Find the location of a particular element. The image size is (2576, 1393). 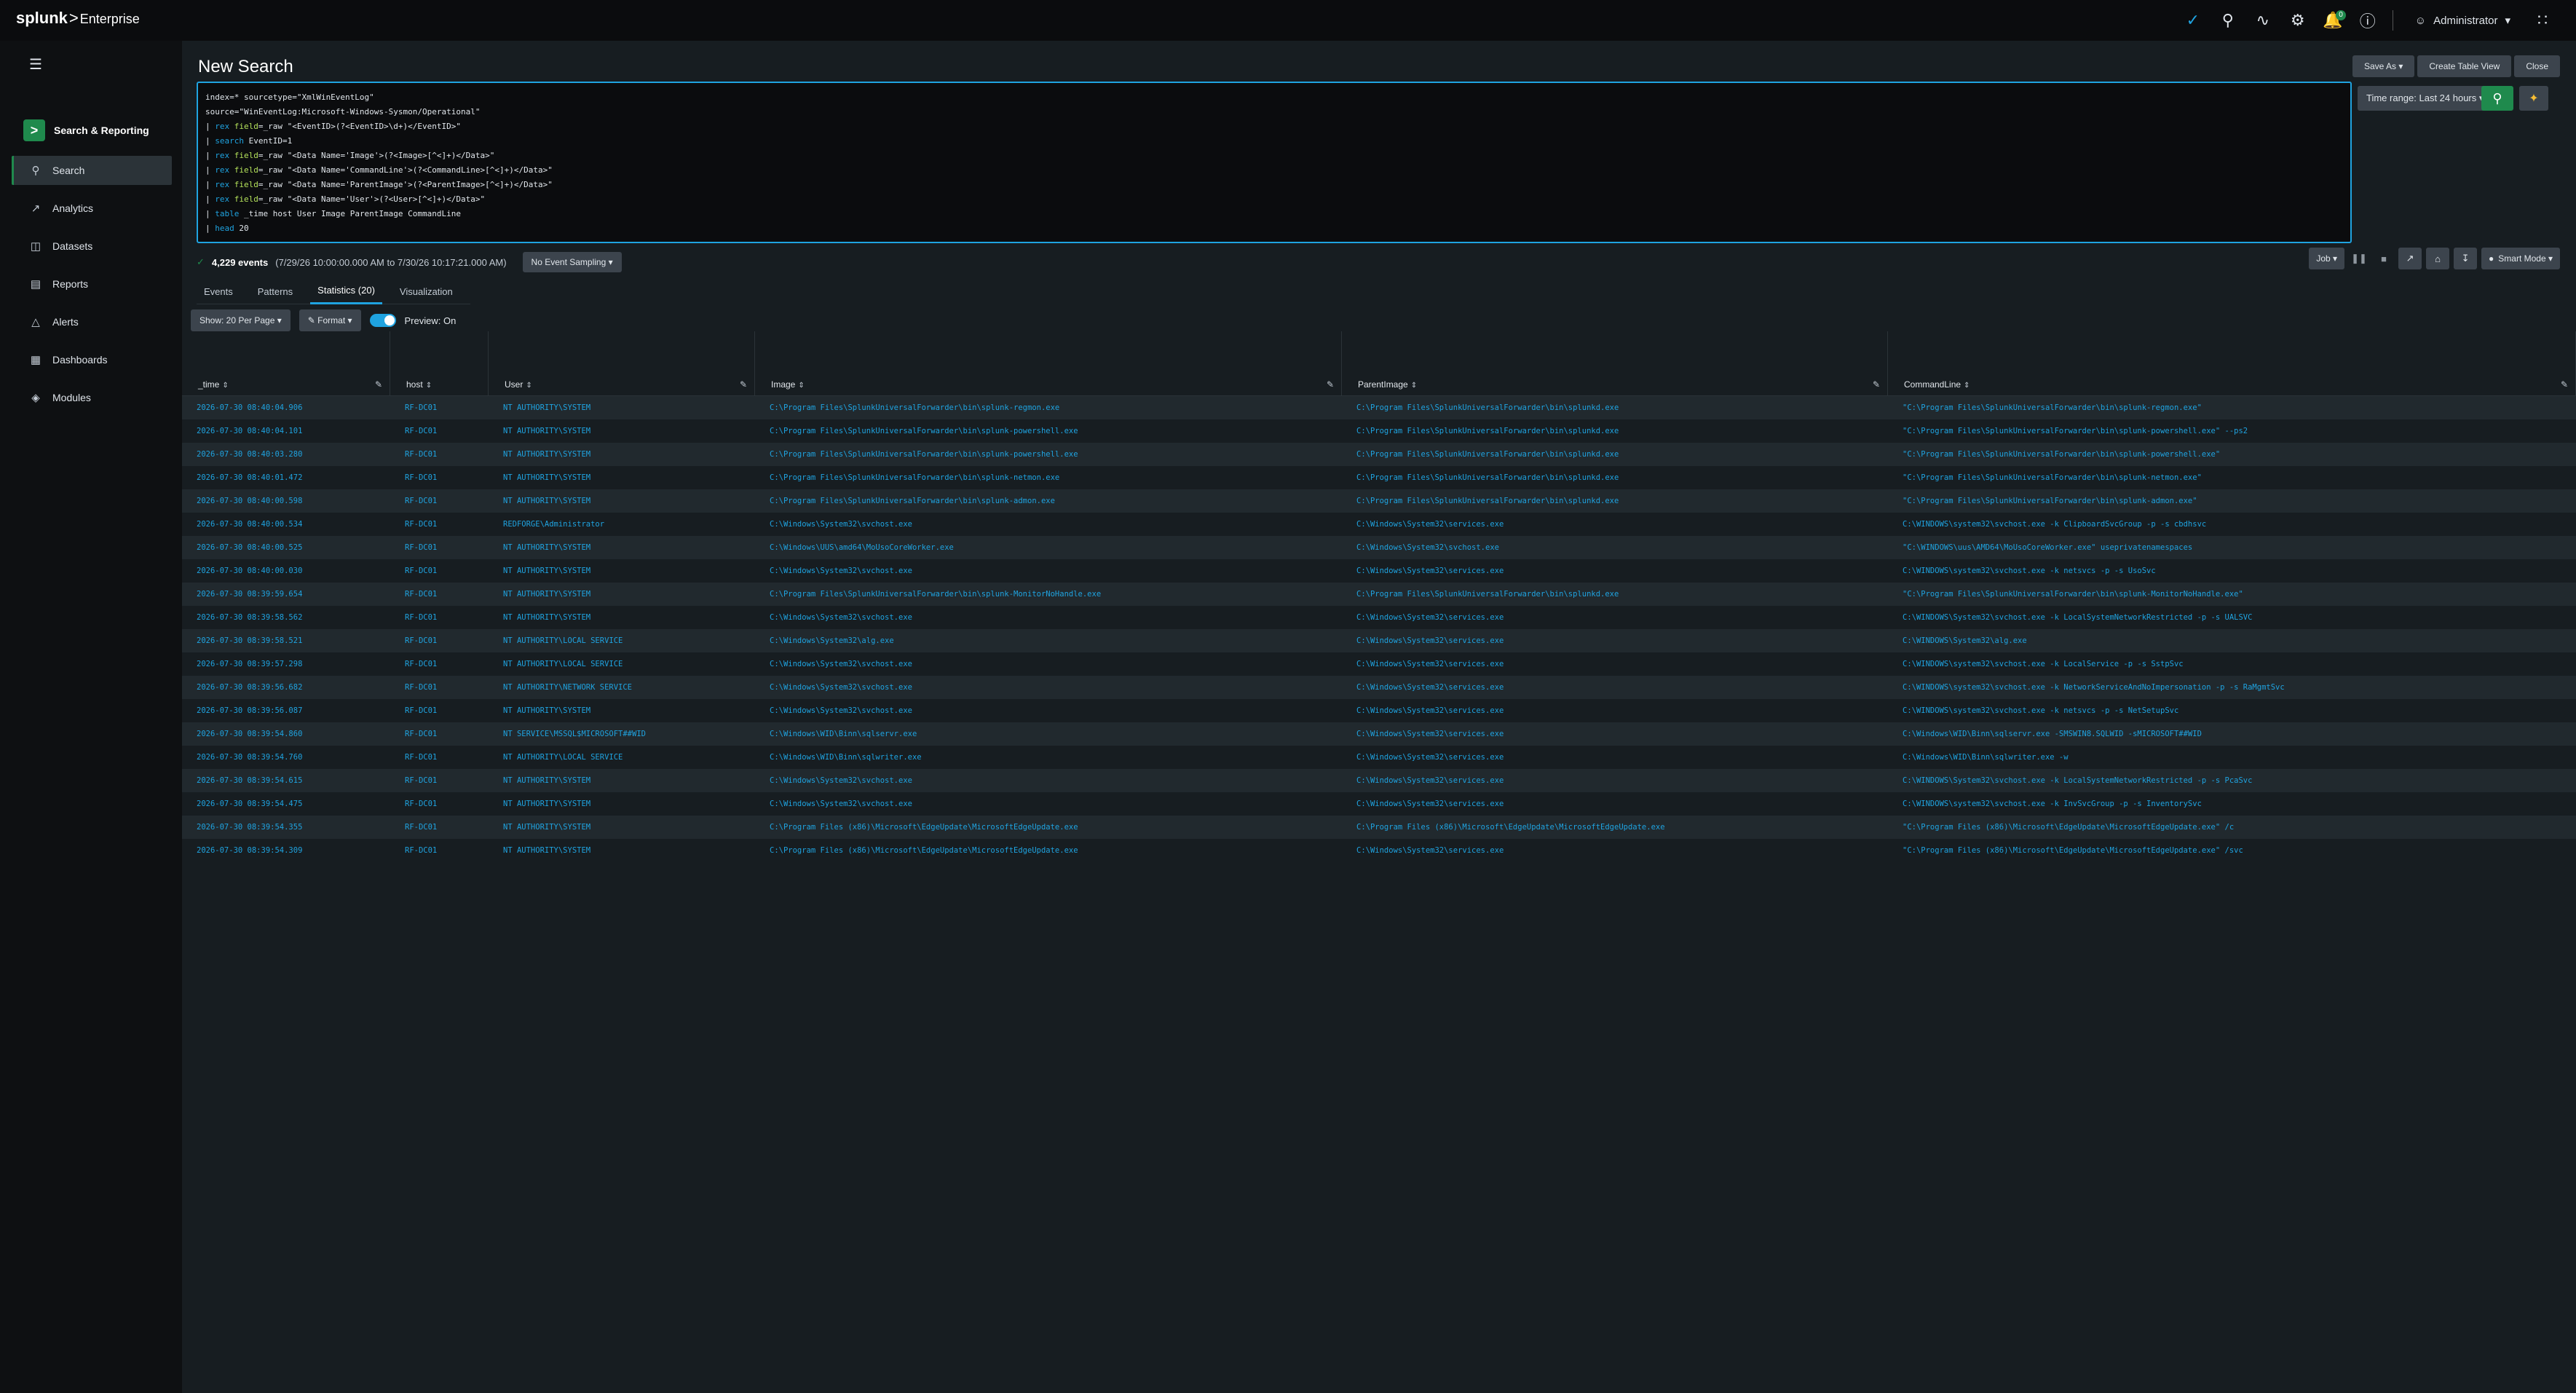

app-title: > Search & Reporting is located at coordinates (86, 130).